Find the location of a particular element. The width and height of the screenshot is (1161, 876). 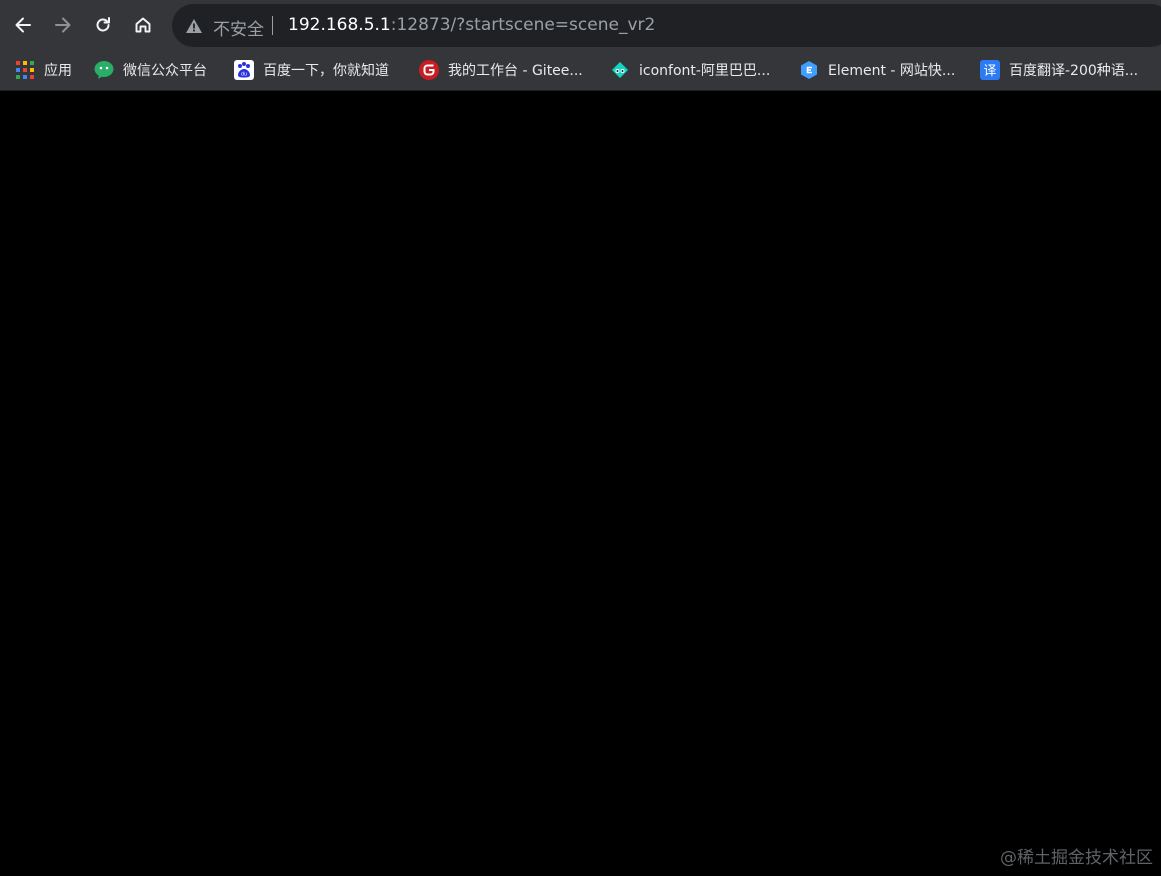

bookmark-baidu: du 百度一下，你就知道 is located at coordinates (311, 70).